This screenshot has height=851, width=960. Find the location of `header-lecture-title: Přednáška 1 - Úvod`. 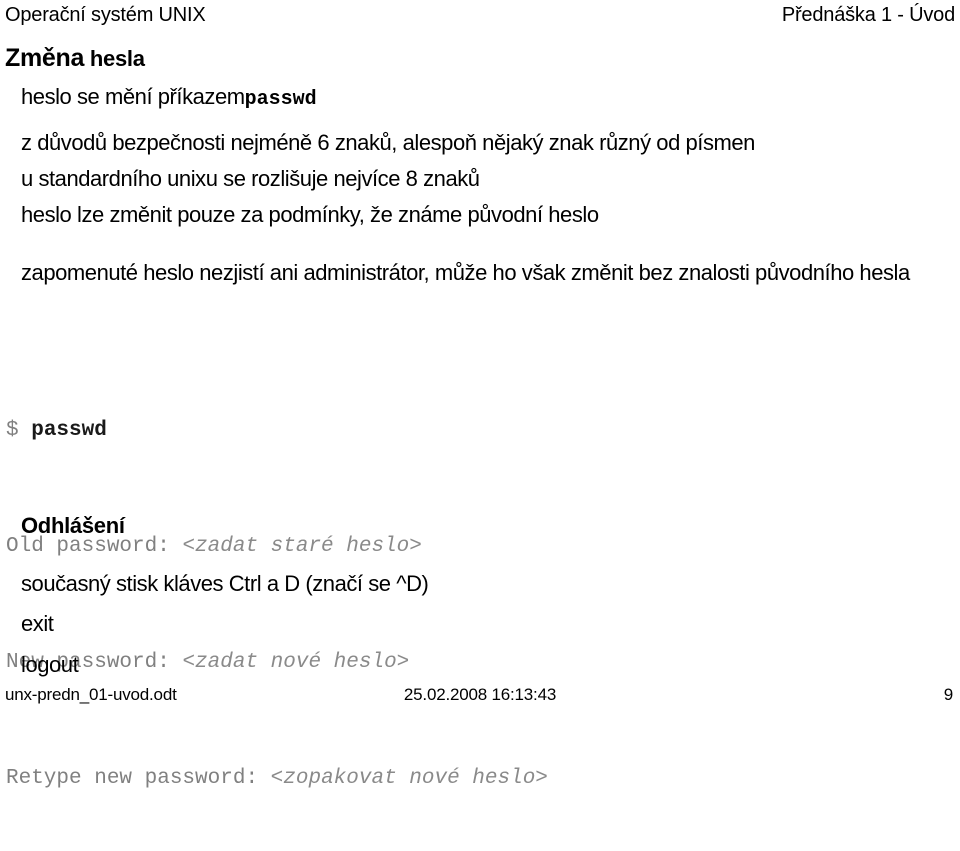

header-lecture-title: Přednáška 1 - Úvod is located at coordinates (868, 15).